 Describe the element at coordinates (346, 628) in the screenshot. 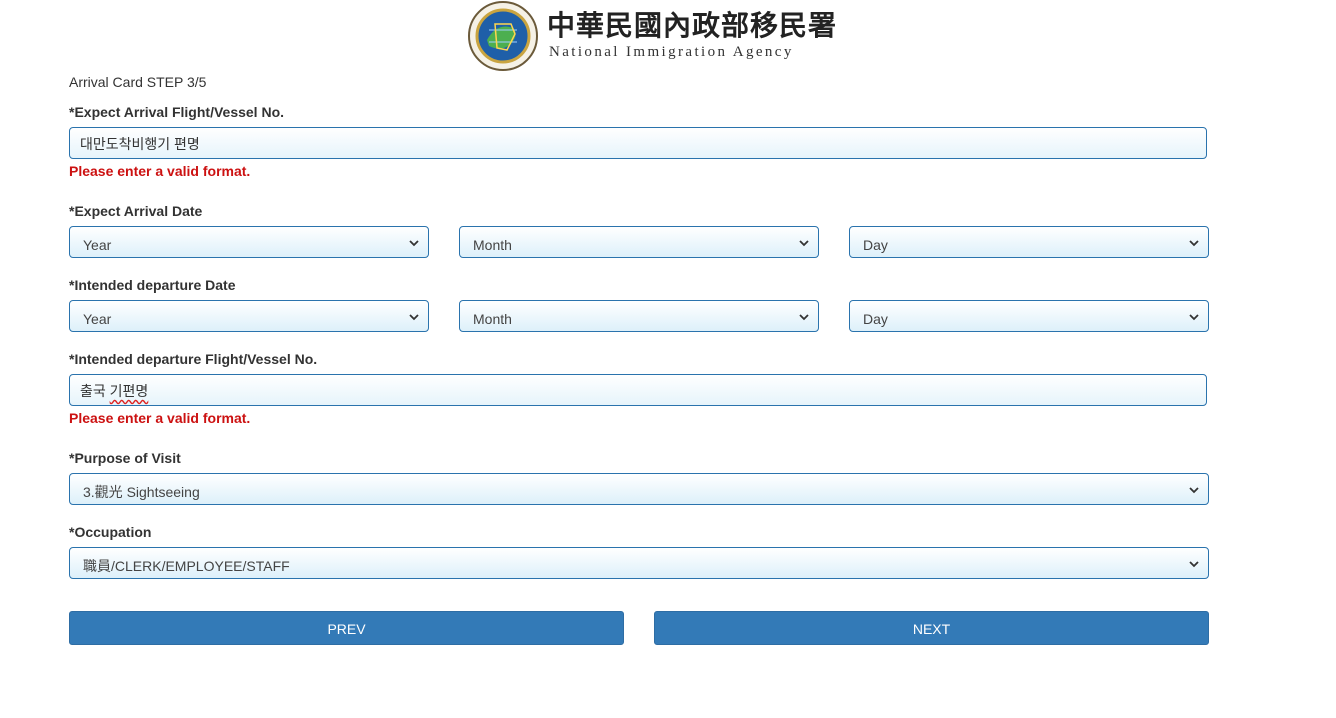

I see `prev-button: PREV` at that location.